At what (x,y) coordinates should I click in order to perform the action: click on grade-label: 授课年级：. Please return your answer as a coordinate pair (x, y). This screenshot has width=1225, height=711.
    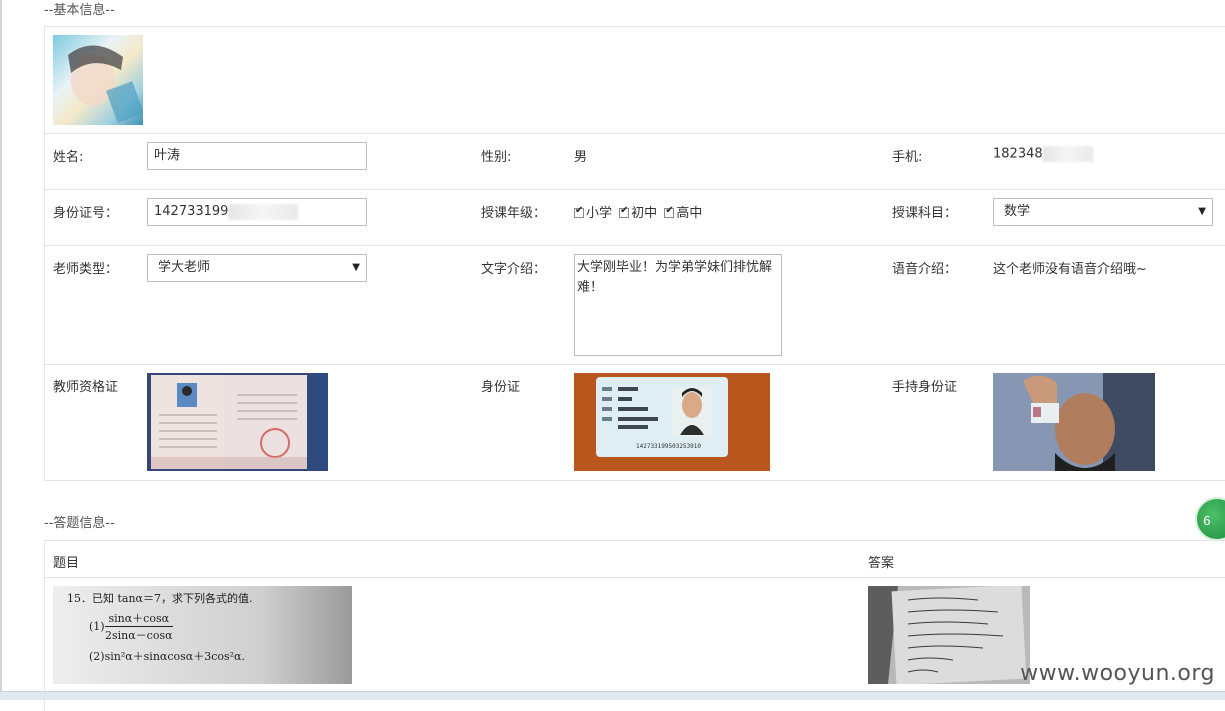
    Looking at the image, I should click on (514, 213).